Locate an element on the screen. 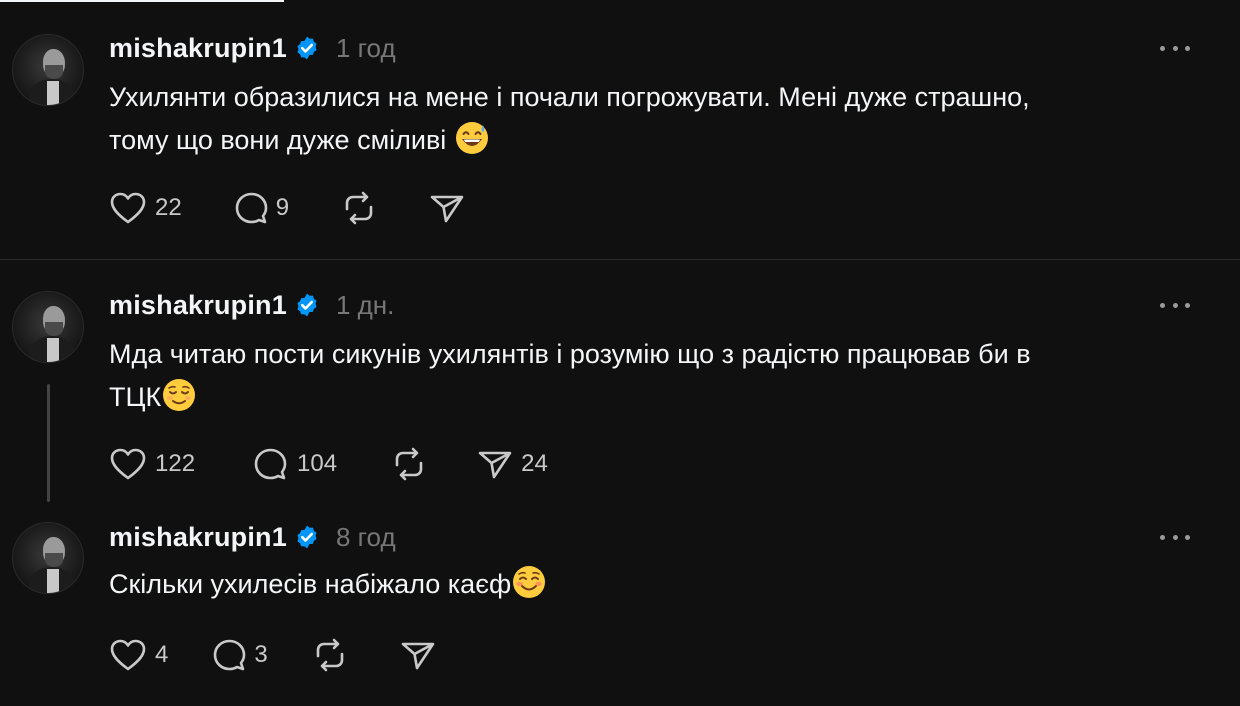 Image resolution: width=1240 pixels, height=706 pixels. reply-button: 3 is located at coordinates (239, 655).